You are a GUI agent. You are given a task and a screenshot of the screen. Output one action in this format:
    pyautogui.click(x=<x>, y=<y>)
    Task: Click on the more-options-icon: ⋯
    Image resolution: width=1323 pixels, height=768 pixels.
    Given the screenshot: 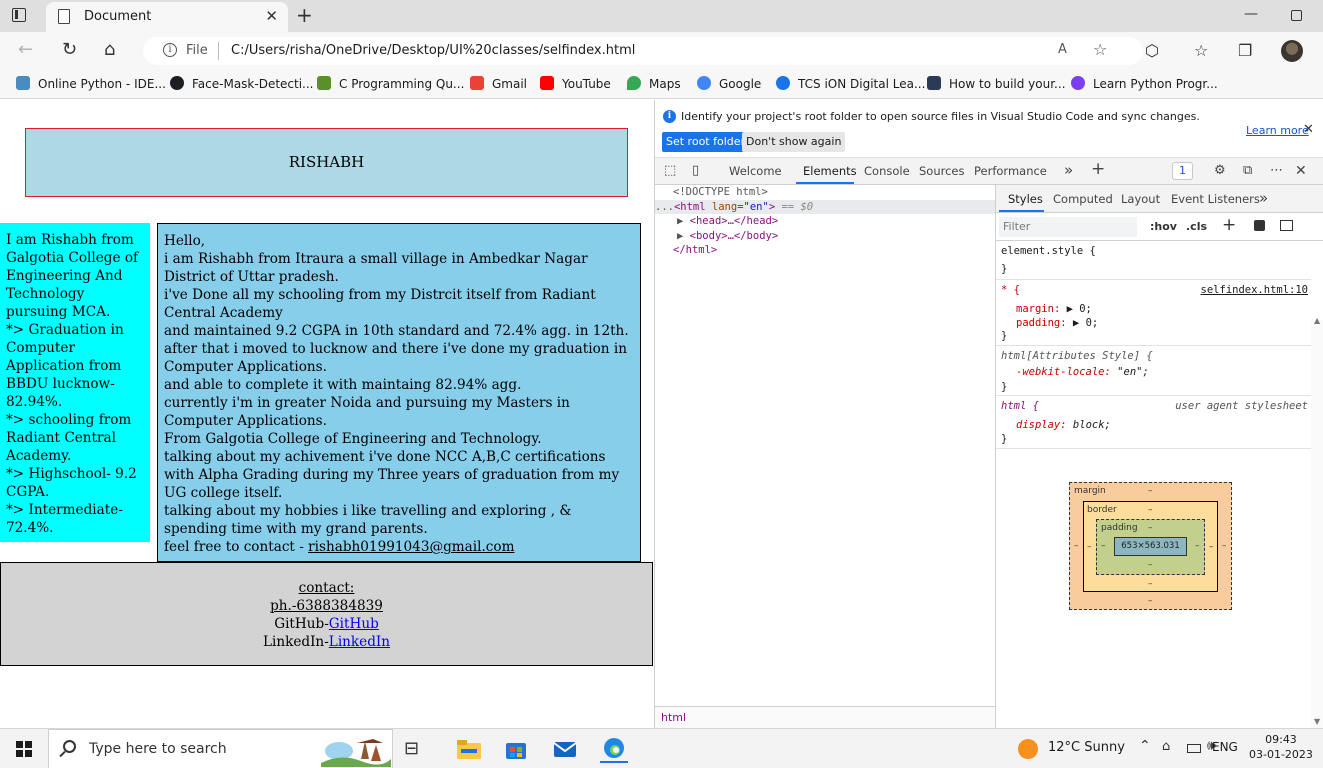 What is the action you would take?
    pyautogui.click(x=1276, y=170)
    